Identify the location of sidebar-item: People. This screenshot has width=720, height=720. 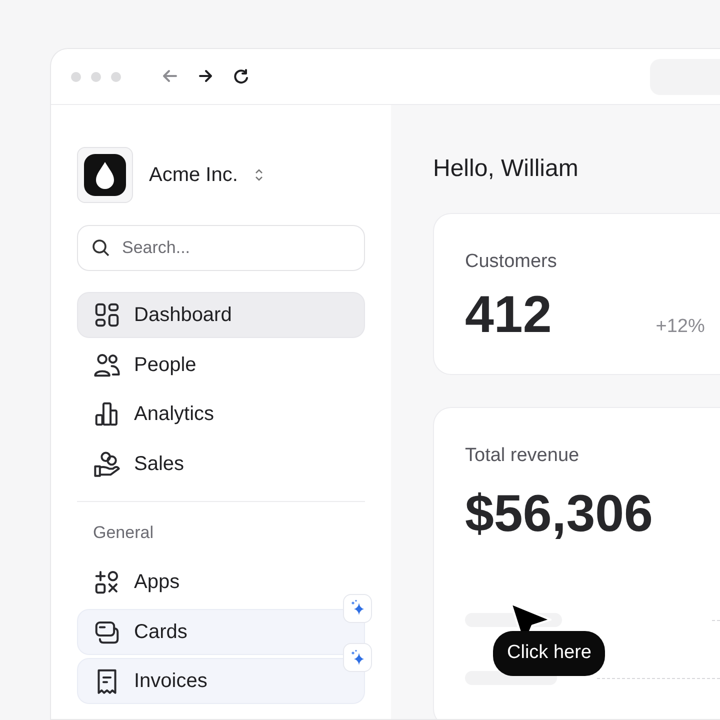
(221, 365).